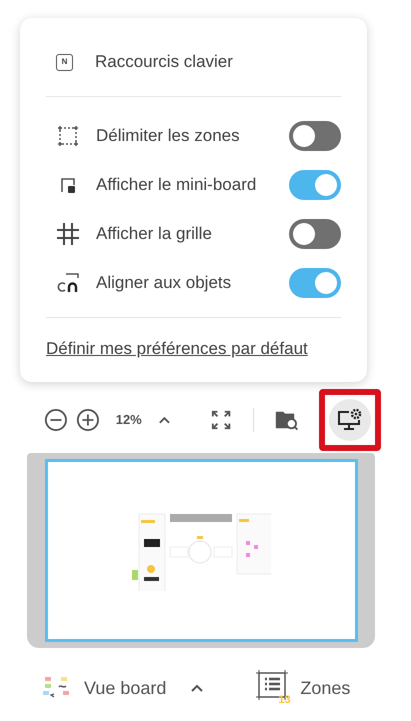  I want to click on toggle-label: Délimiter les zones, so click(168, 135).